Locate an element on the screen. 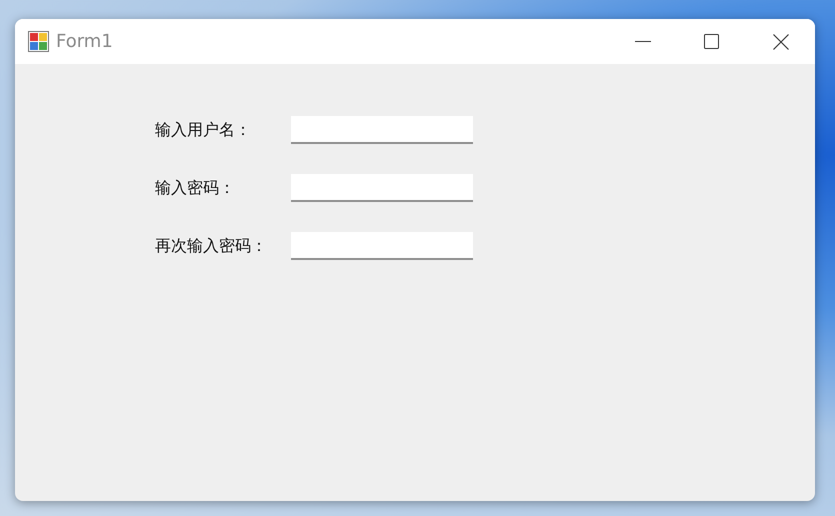 This screenshot has height=516, width=835. window-title: Form1 is located at coordinates (85, 41).